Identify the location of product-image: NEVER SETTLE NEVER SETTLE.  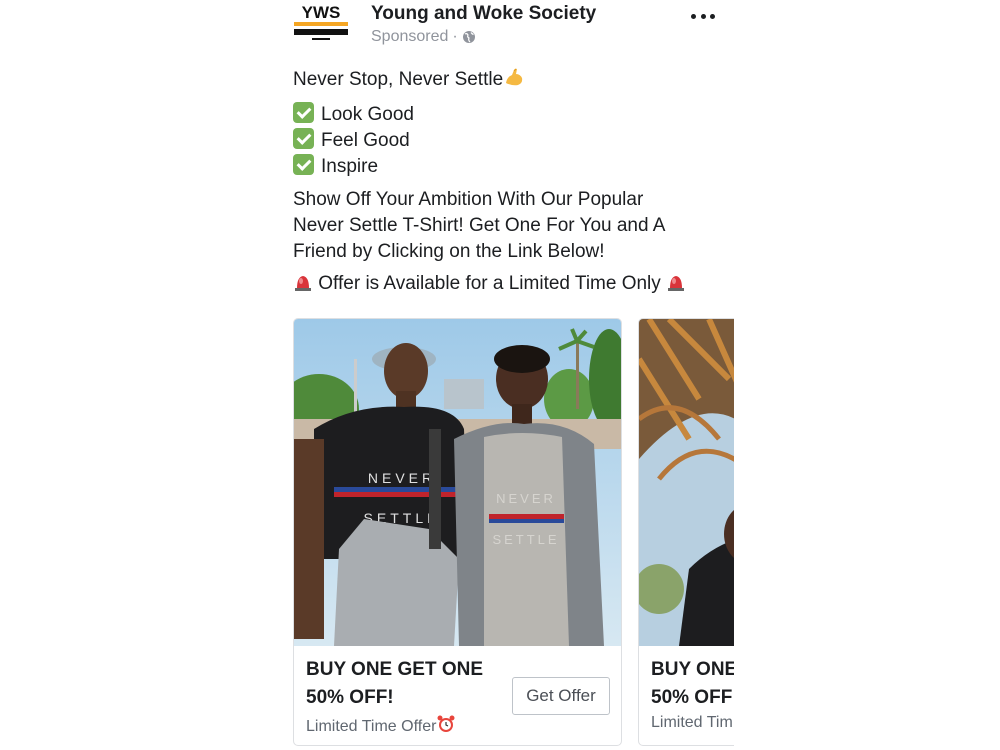
(457, 482).